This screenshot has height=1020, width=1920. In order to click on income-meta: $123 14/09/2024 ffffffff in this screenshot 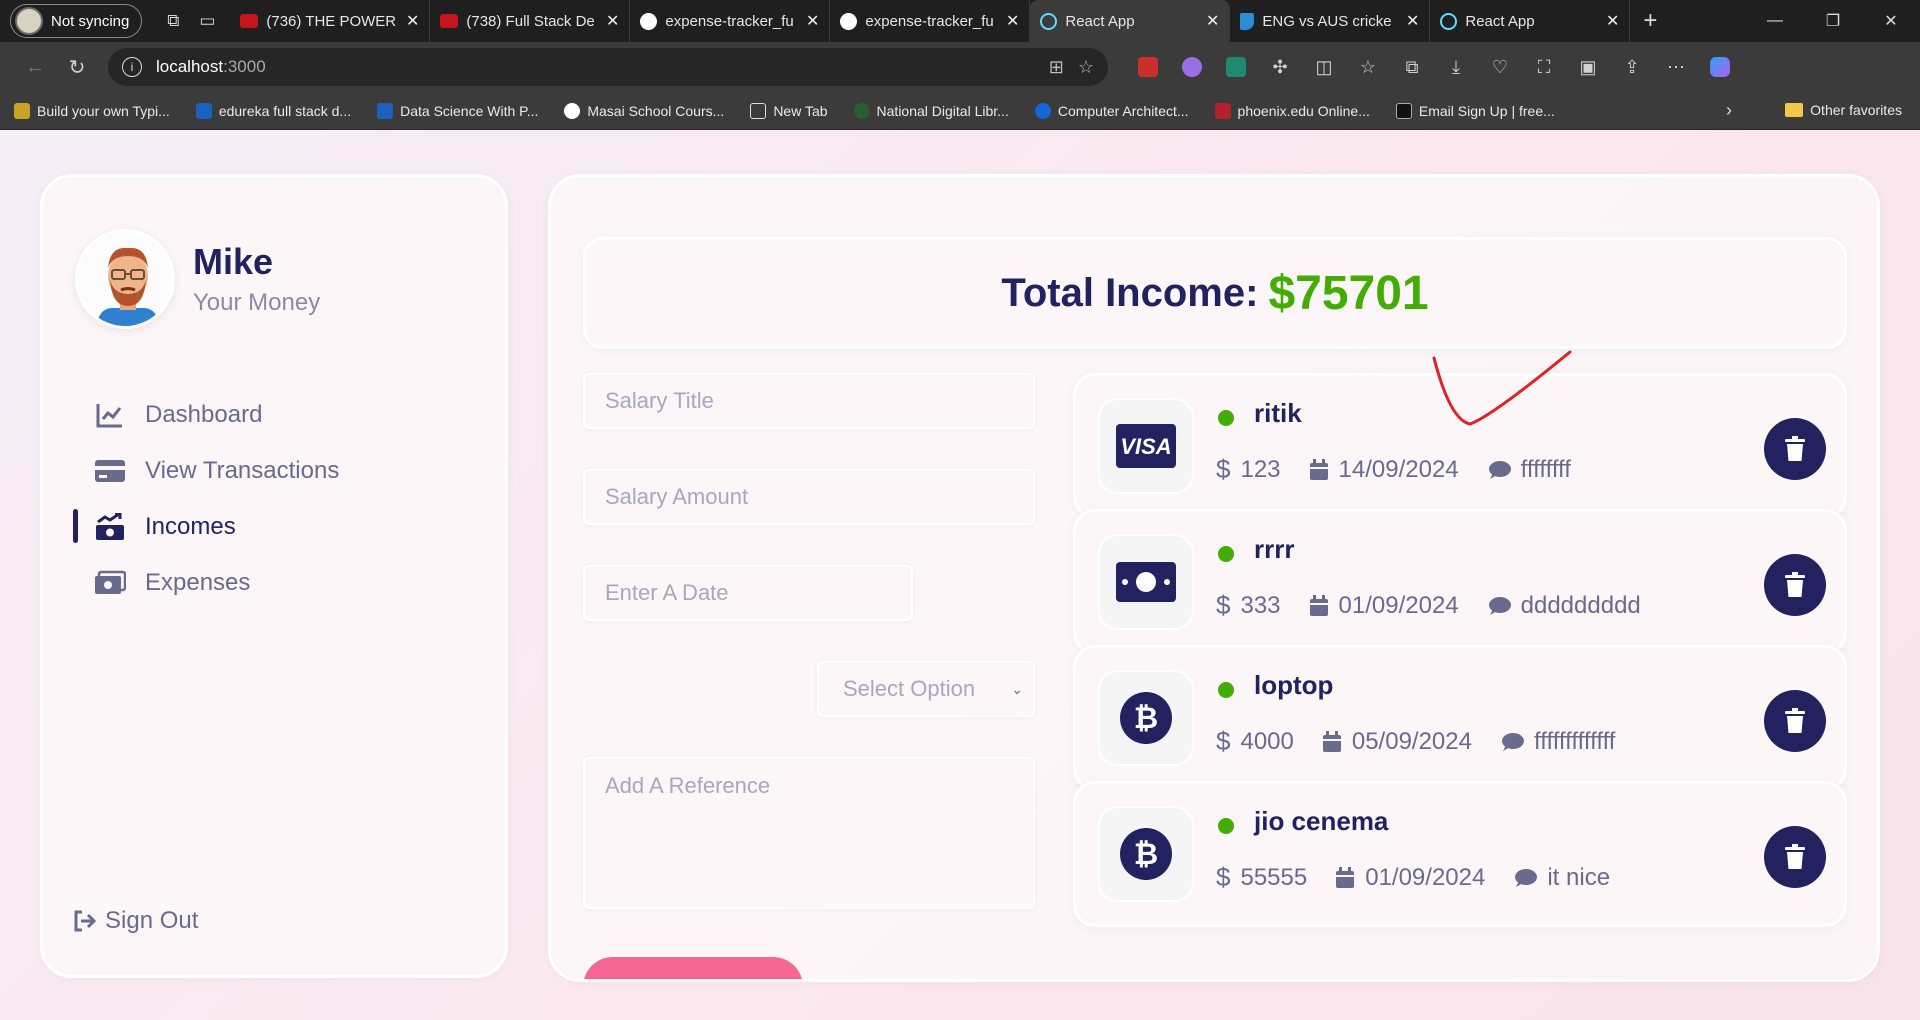, I will do `click(1407, 469)`.